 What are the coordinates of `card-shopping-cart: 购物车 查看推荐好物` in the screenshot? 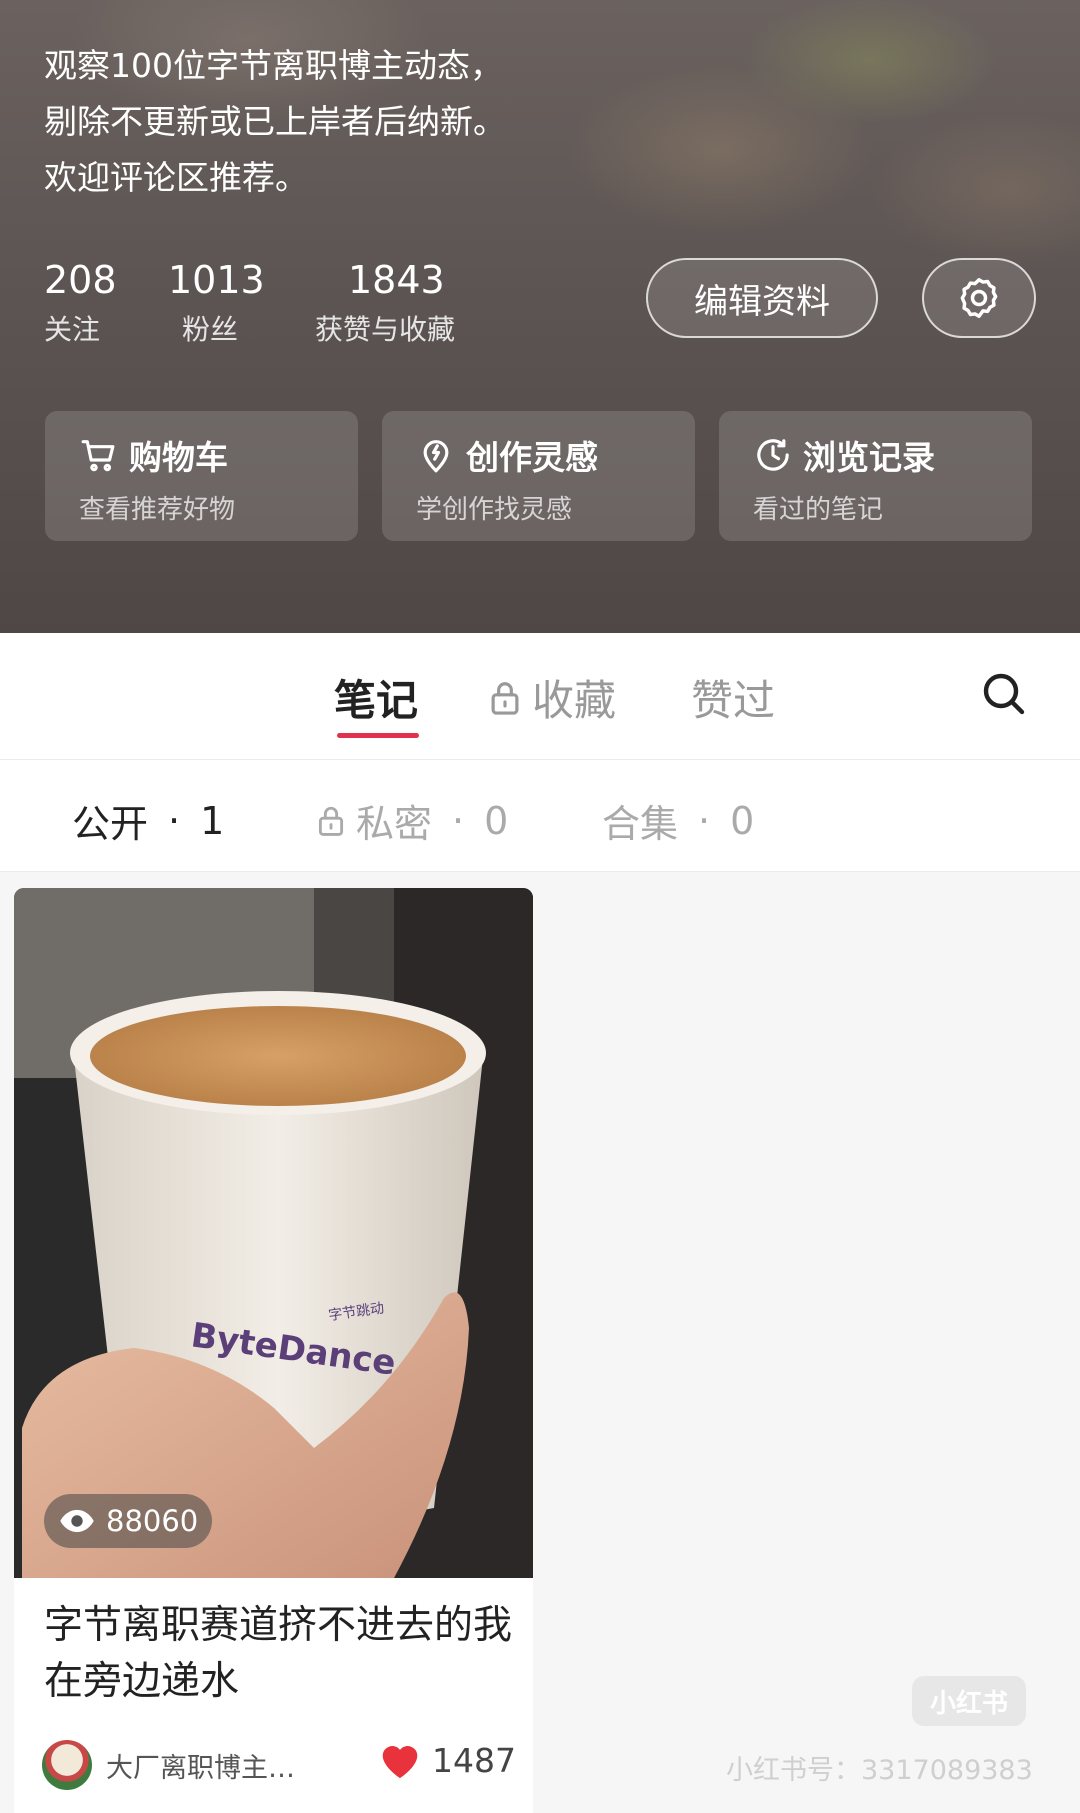 It's located at (201, 476).